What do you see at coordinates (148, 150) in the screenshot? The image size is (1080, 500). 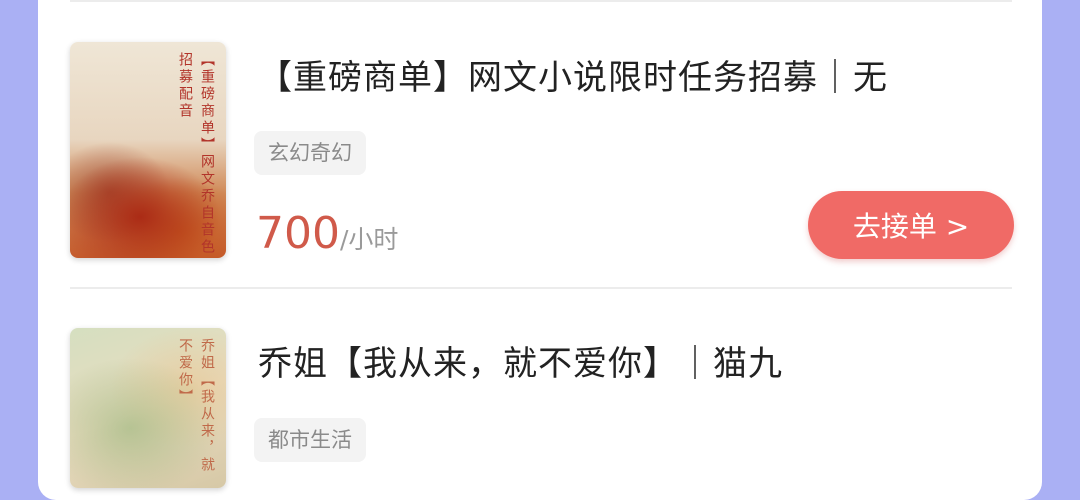 I see `book-cover: 【重磅商单】网文乔自音色招募配音` at bounding box center [148, 150].